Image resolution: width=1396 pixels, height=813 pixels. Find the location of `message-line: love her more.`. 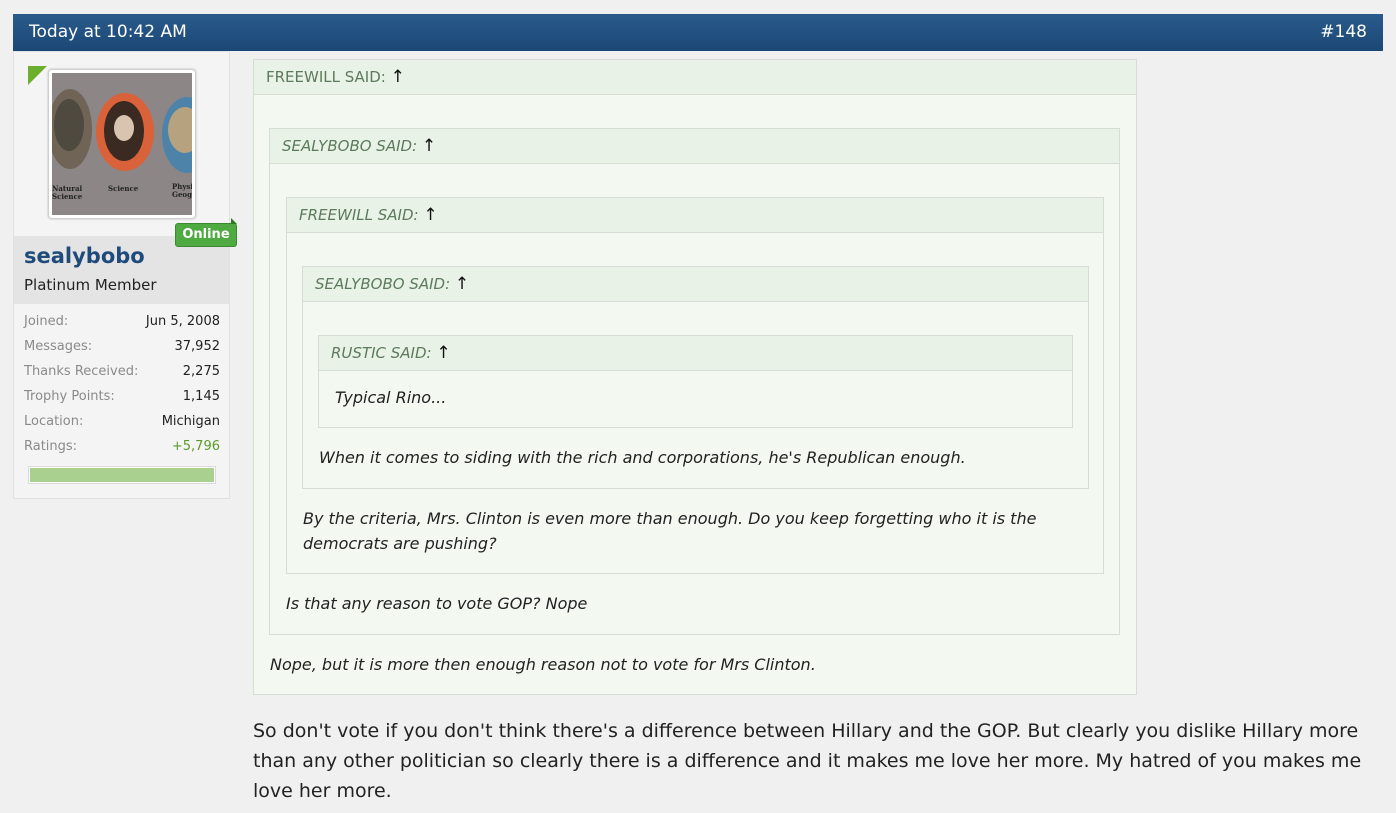

message-line: love her more. is located at coordinates (322, 791).